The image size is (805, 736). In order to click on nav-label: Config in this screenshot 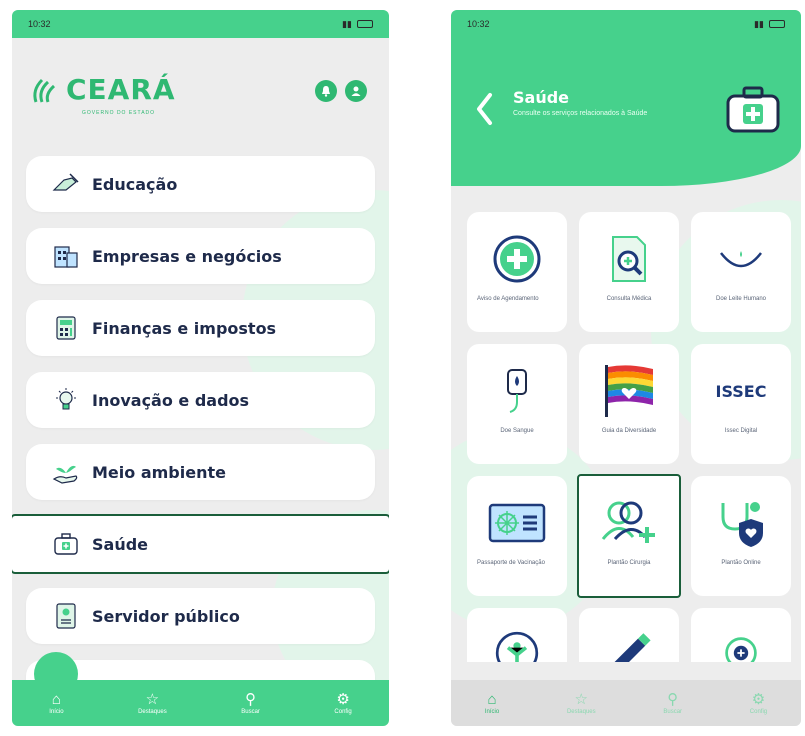, I will do `click(758, 711)`.